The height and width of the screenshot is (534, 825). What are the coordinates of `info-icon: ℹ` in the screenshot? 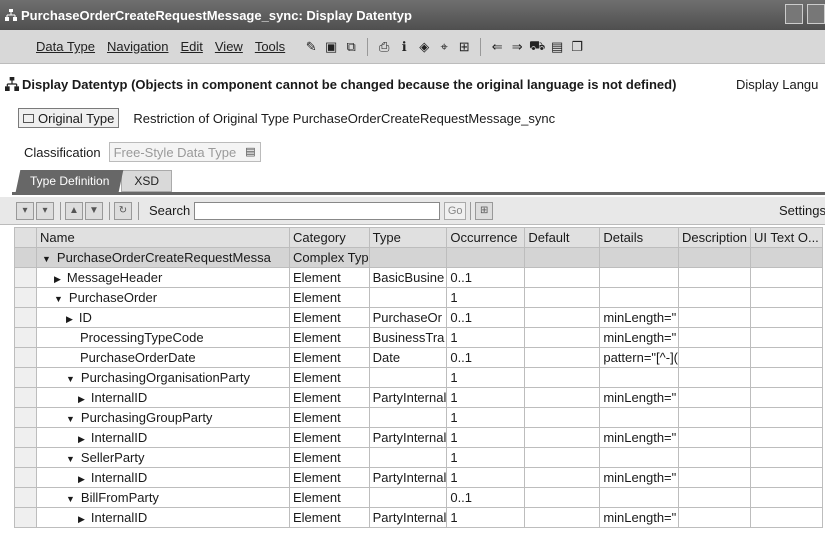 It's located at (404, 47).